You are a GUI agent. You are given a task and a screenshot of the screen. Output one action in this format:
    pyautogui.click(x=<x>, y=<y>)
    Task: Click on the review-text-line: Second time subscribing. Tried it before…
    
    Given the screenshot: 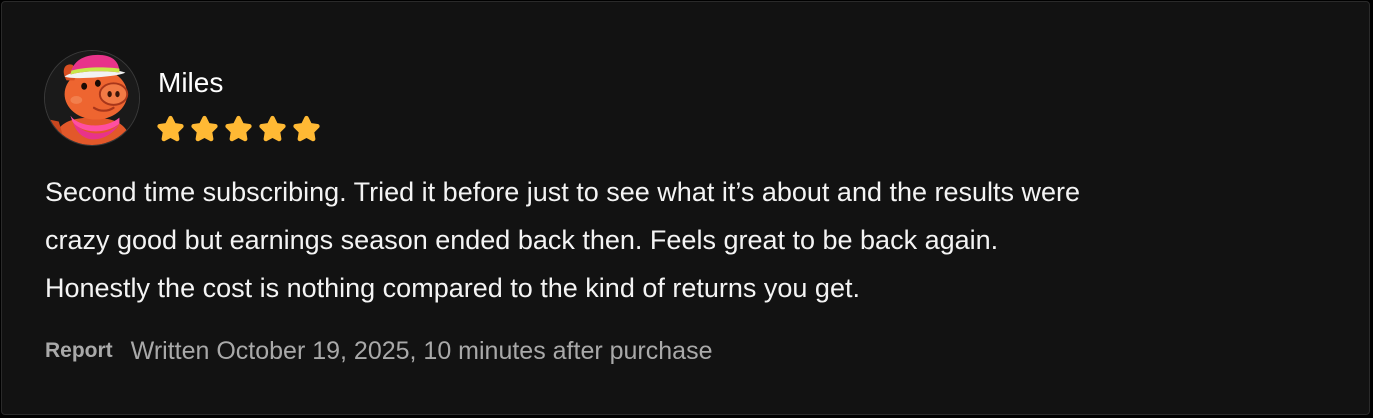 What is the action you would take?
    pyautogui.click(x=563, y=192)
    